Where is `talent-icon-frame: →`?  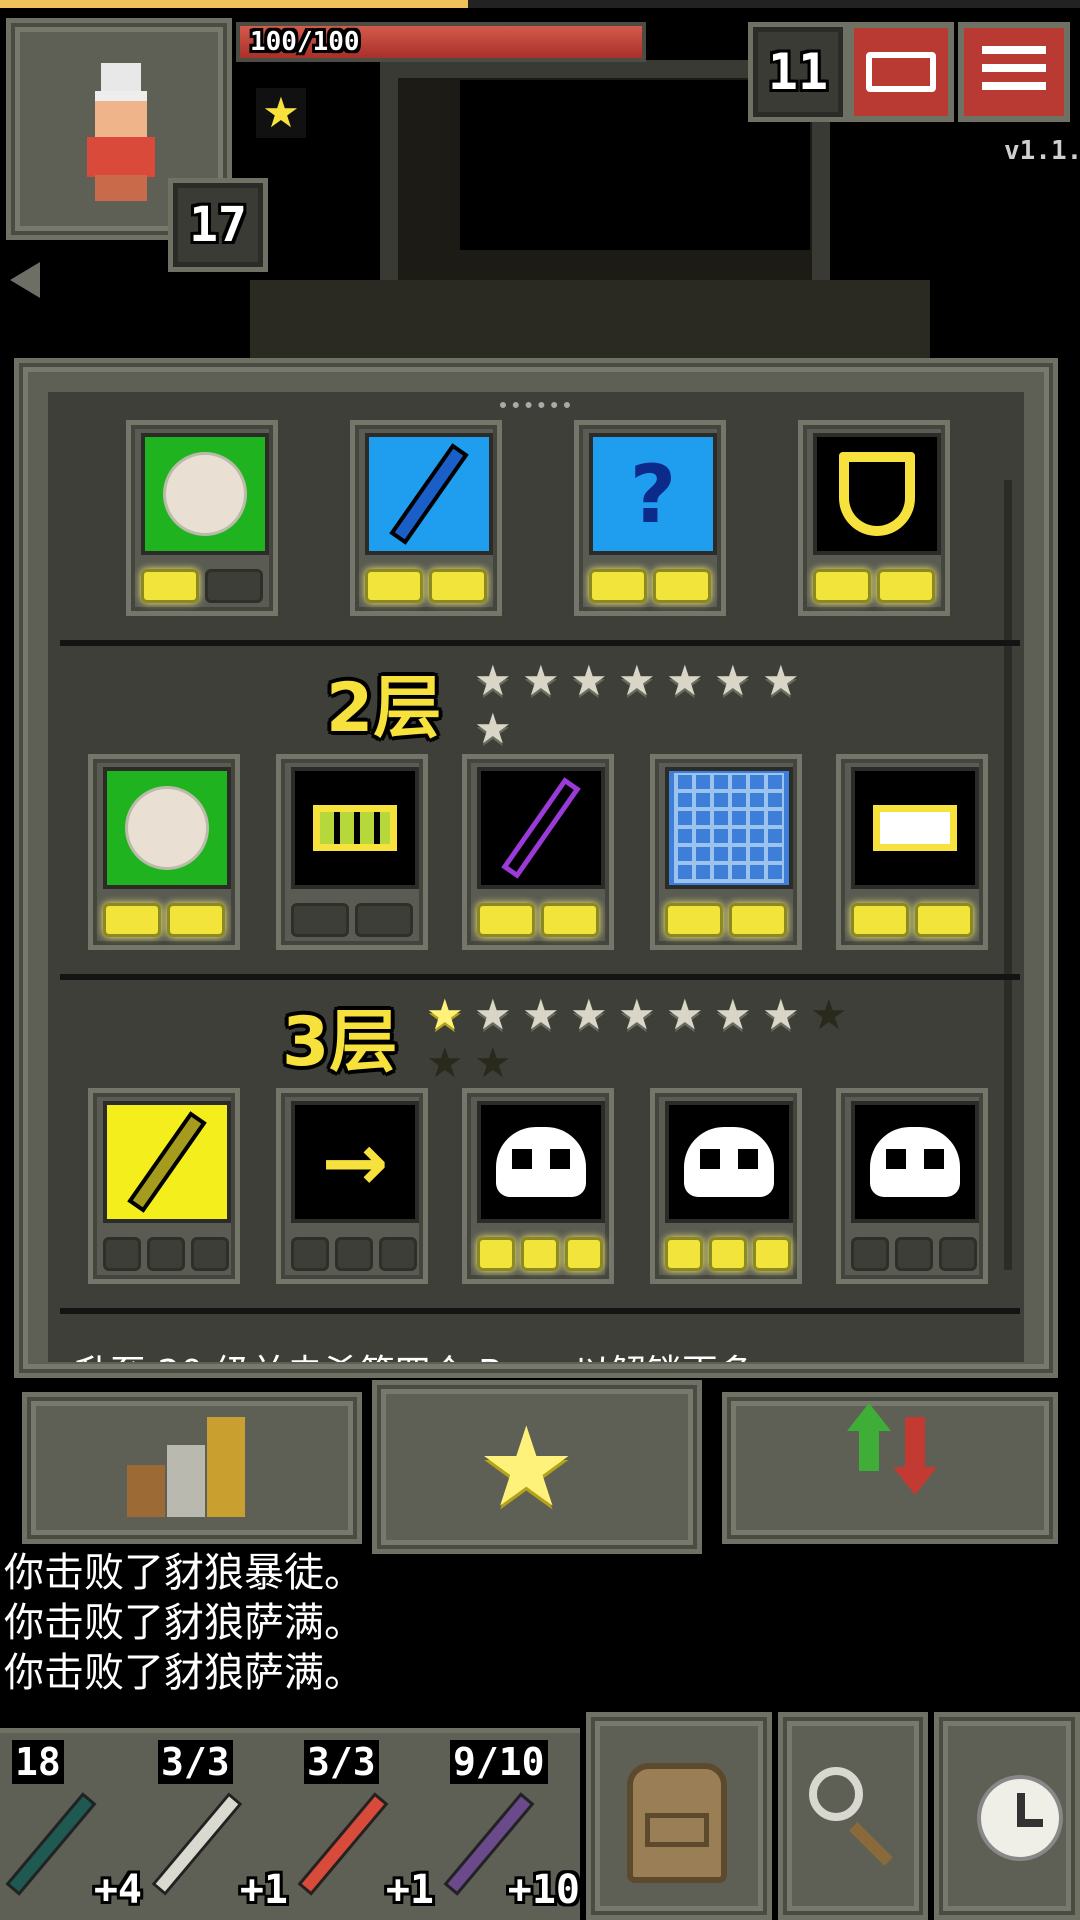
talent-icon-frame: → is located at coordinates (355, 1162).